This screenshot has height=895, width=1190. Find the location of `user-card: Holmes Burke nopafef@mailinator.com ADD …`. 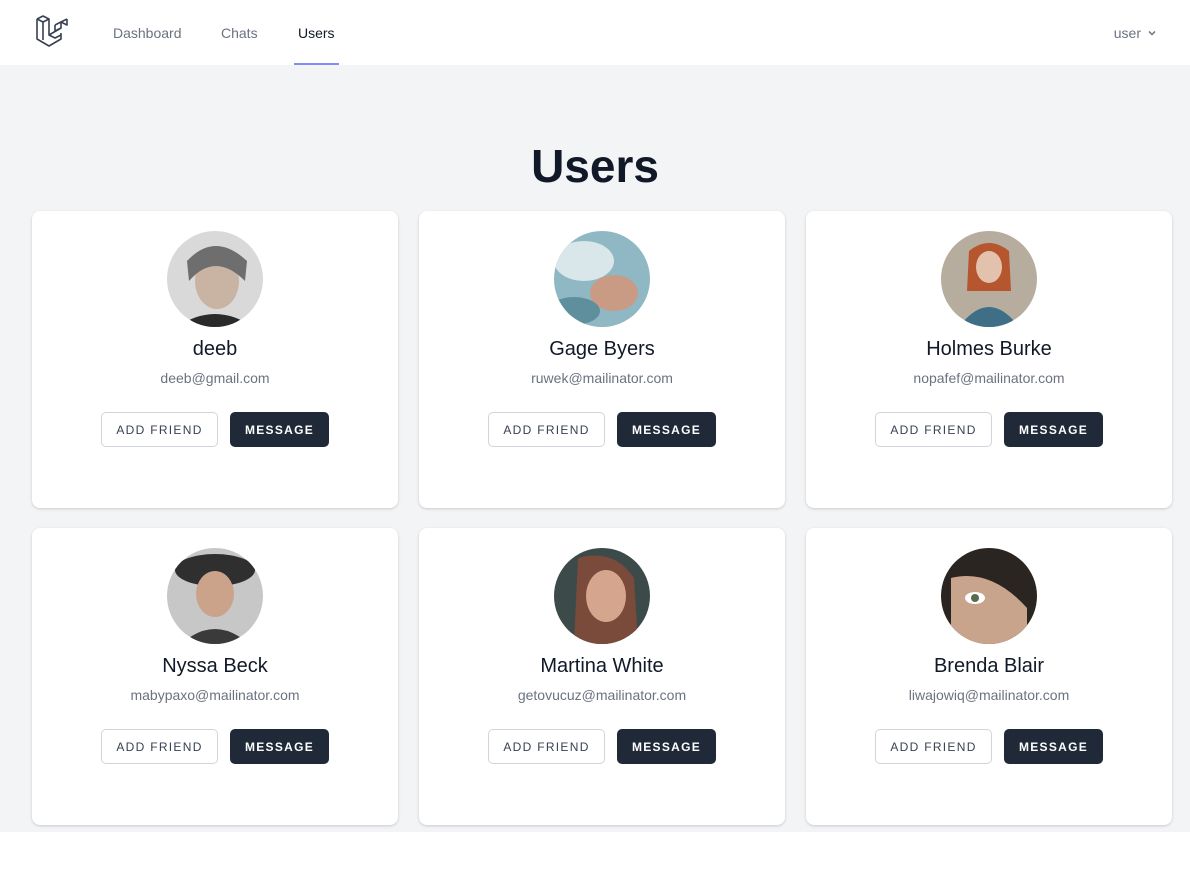

user-card: Holmes Burke nopafef@mailinator.com ADD … is located at coordinates (989, 359).